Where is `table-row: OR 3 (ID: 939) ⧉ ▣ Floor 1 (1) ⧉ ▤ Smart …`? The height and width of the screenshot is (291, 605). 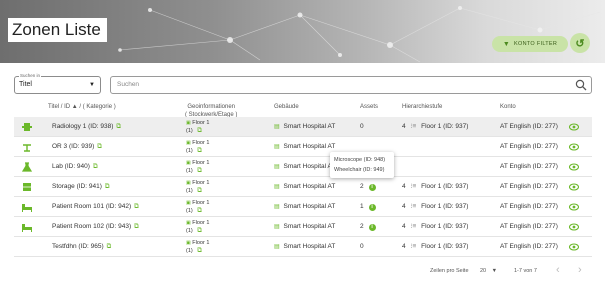 table-row: OR 3 (ID: 939) ⧉ ▣ Floor 1 (1) ⧉ ▤ Smart … is located at coordinates (303, 147).